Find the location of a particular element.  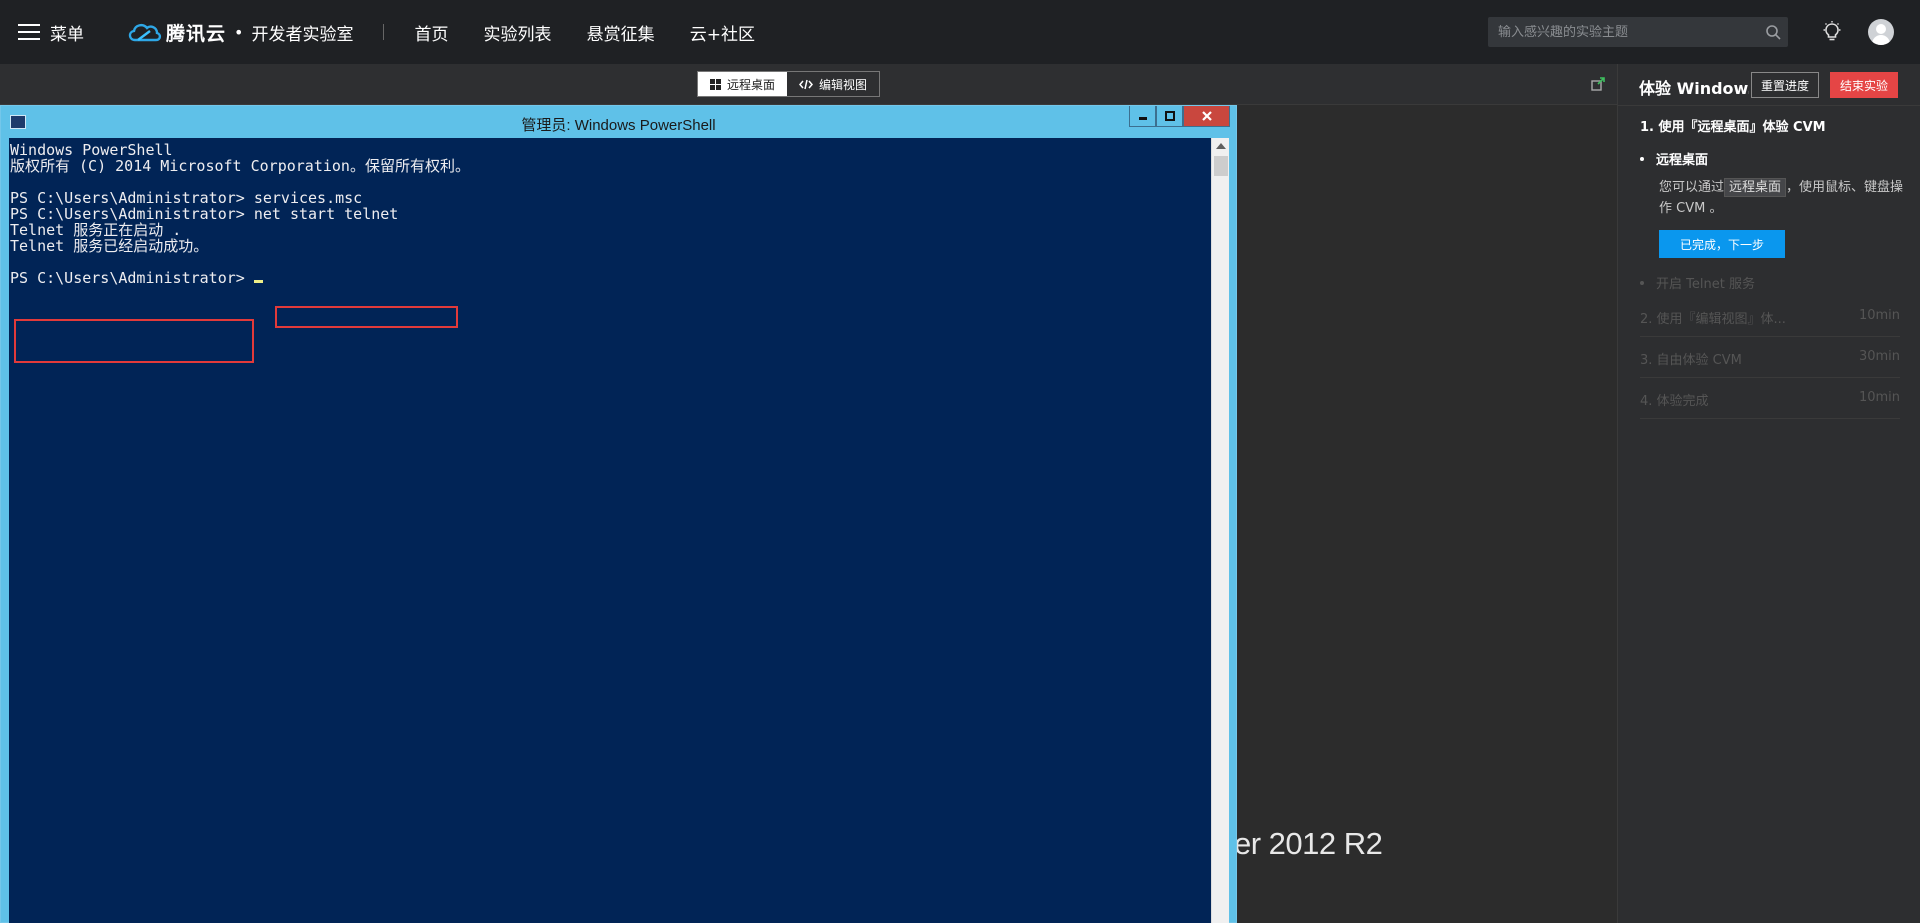

brand-subtitle: 开发者实验室 is located at coordinates (302, 34).